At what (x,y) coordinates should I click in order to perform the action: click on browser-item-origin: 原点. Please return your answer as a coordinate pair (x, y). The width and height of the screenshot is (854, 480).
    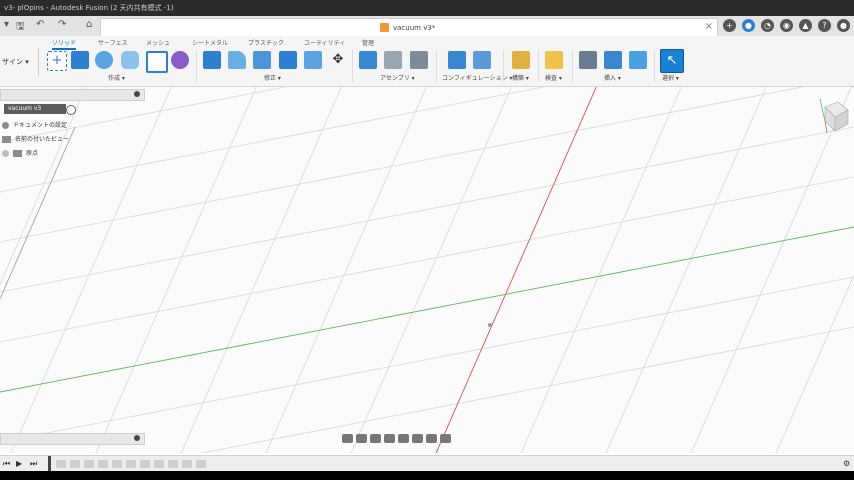
    Looking at the image, I should click on (20, 152).